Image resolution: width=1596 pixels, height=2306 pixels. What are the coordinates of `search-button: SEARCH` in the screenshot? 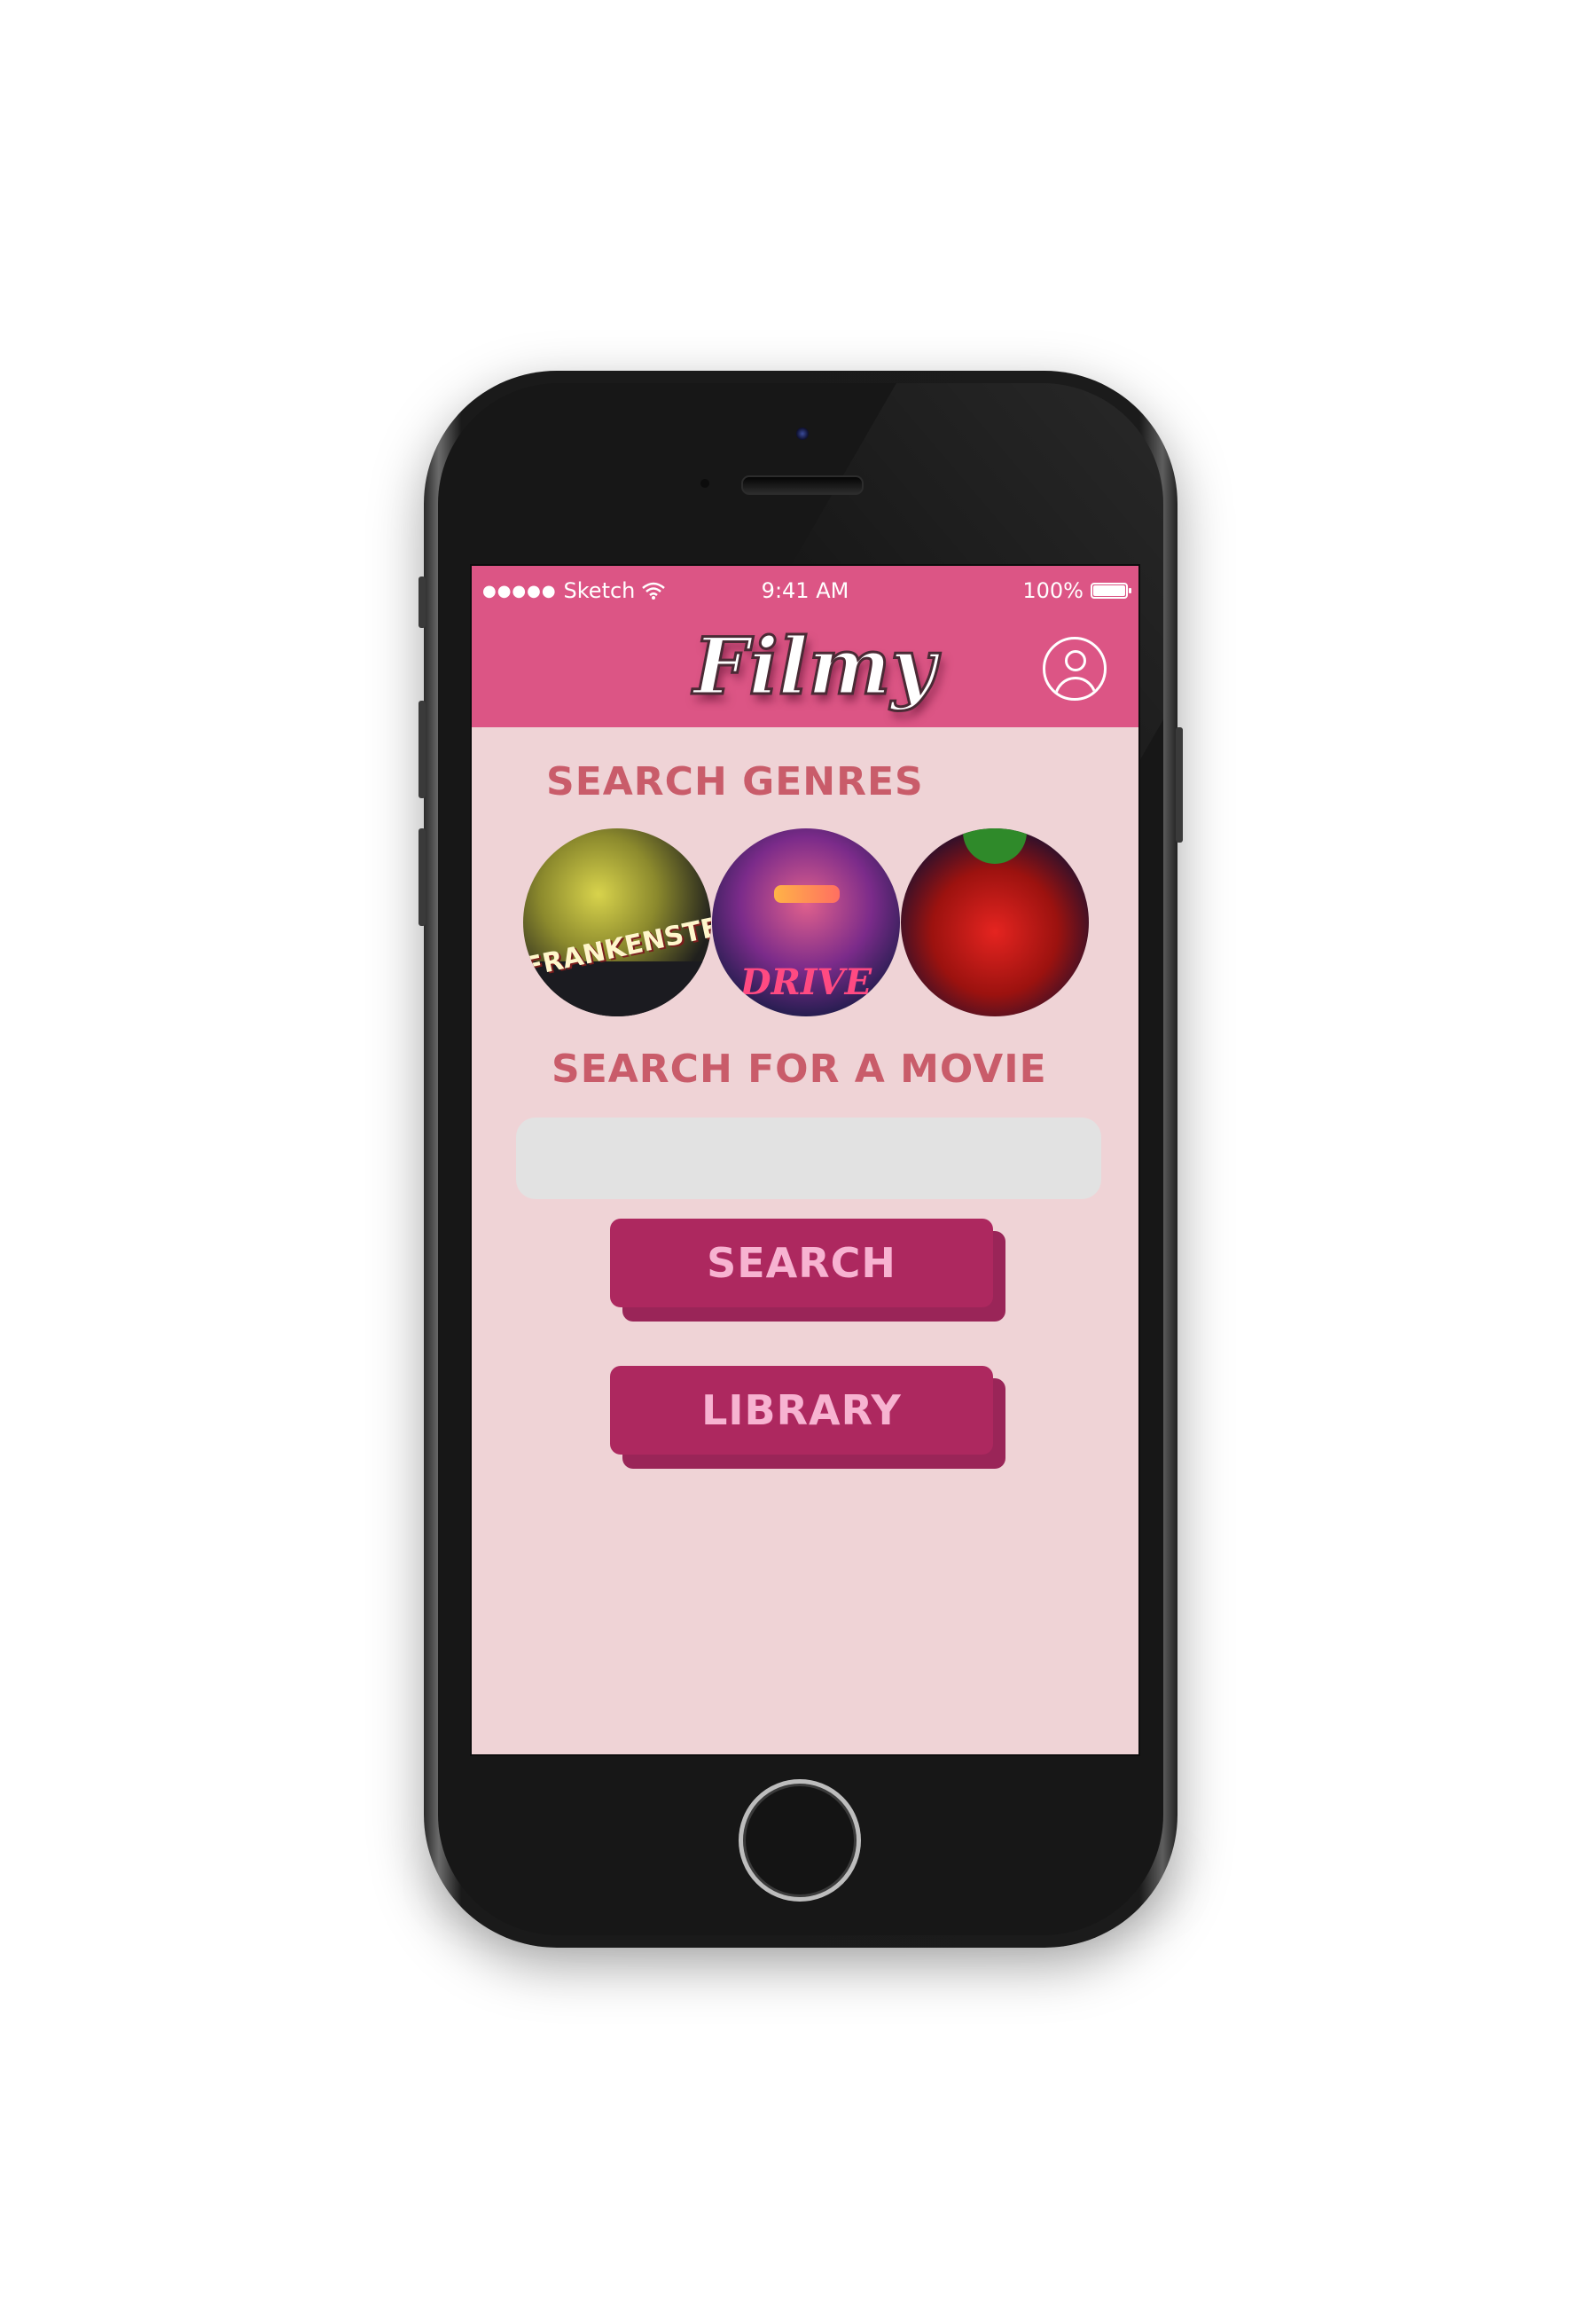 It's located at (808, 1270).